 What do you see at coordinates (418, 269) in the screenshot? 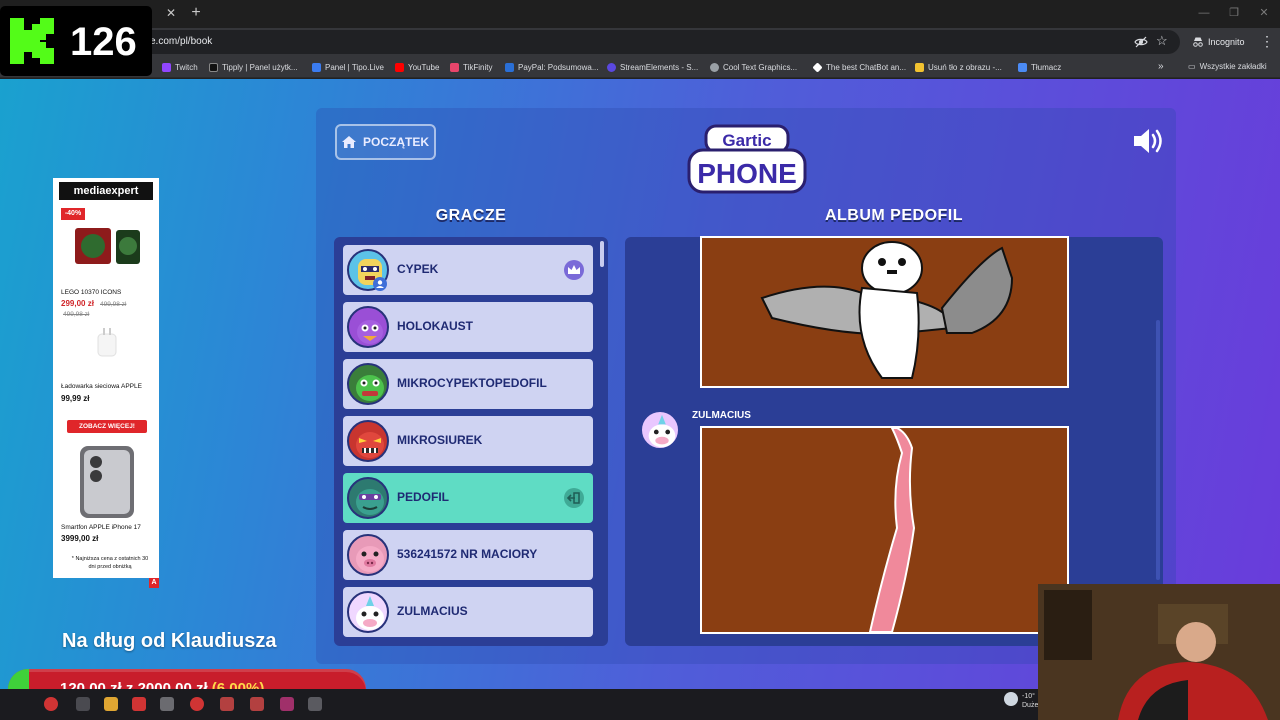
I see `player-name: CYPEK` at bounding box center [418, 269].